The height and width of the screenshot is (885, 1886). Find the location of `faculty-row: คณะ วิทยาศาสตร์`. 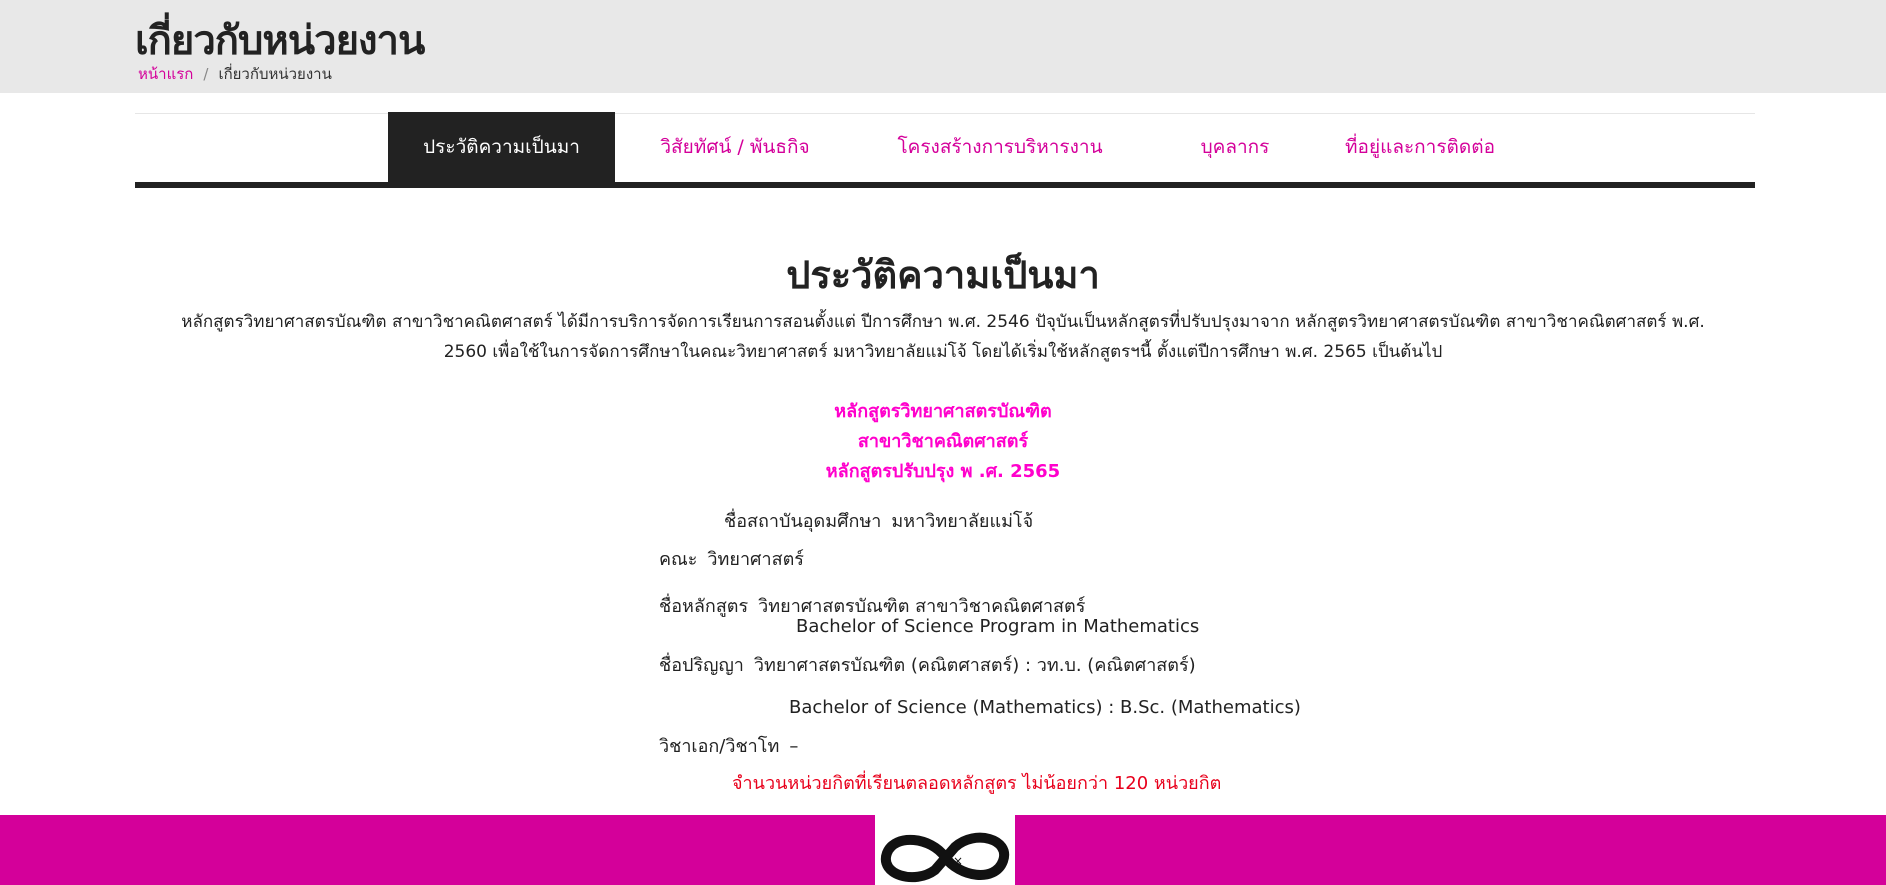

faculty-row: คณะ วิทยาศาสตร์ is located at coordinates (731, 558).